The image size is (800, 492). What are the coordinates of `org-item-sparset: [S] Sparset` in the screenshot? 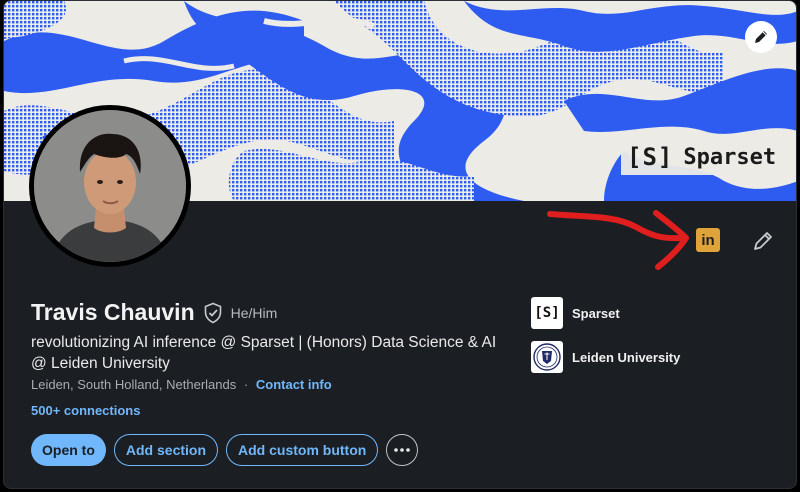 It's located at (605, 313).